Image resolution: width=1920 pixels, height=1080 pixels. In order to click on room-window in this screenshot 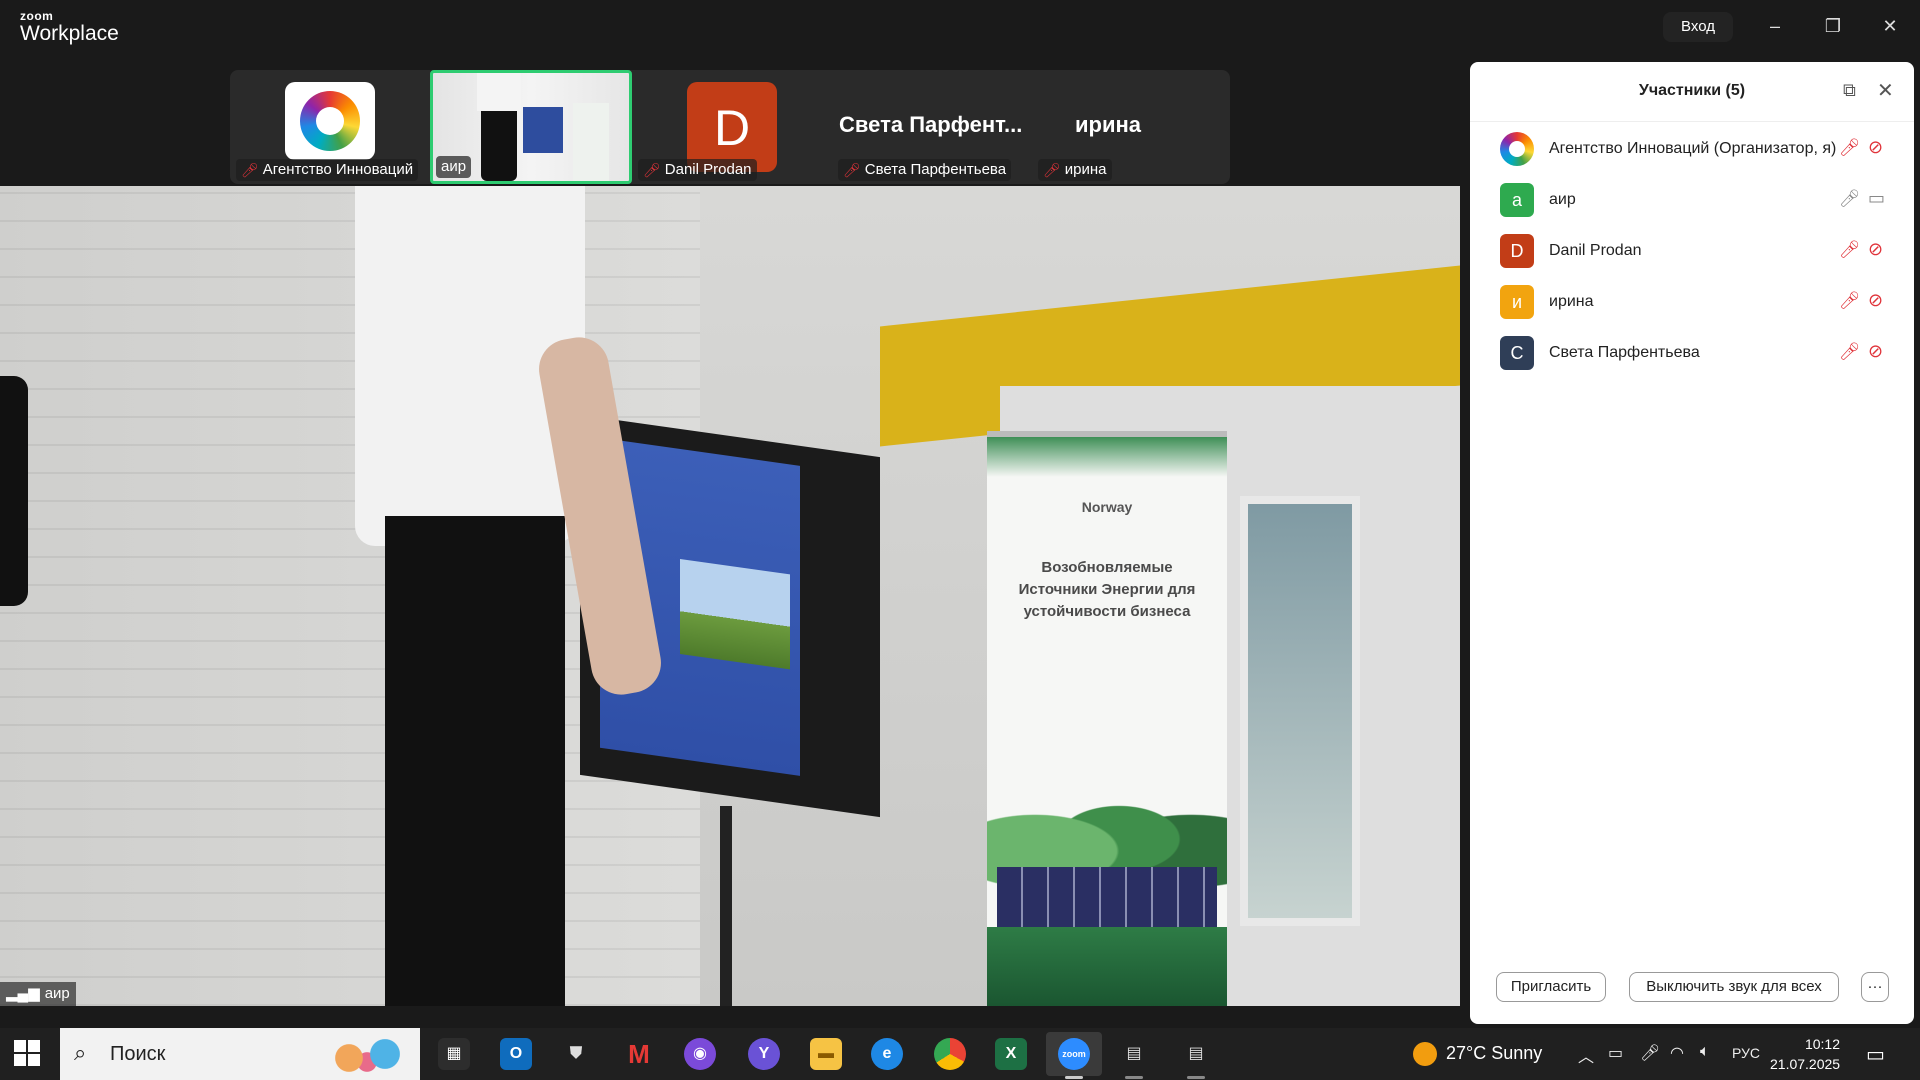, I will do `click(1300, 711)`.